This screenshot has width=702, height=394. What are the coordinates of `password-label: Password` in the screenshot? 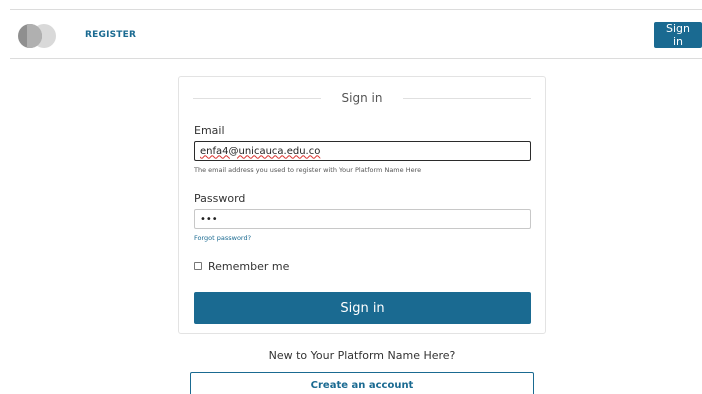 It's located at (220, 198).